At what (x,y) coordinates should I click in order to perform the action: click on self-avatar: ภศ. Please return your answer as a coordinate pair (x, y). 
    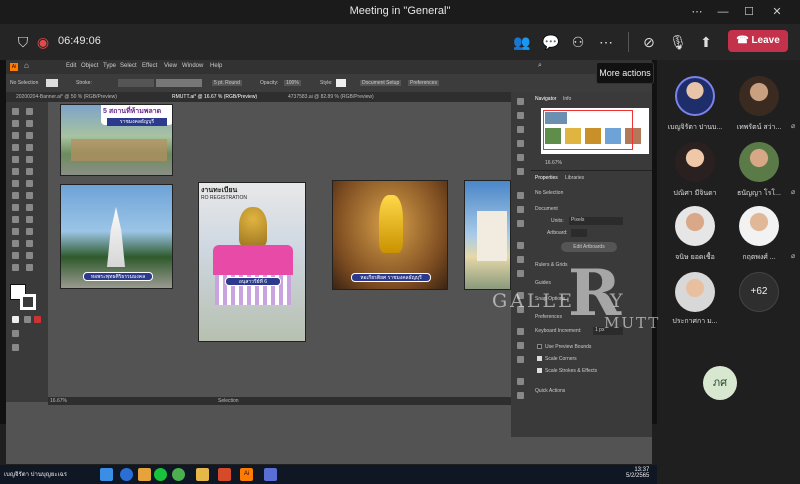
    Looking at the image, I should click on (720, 383).